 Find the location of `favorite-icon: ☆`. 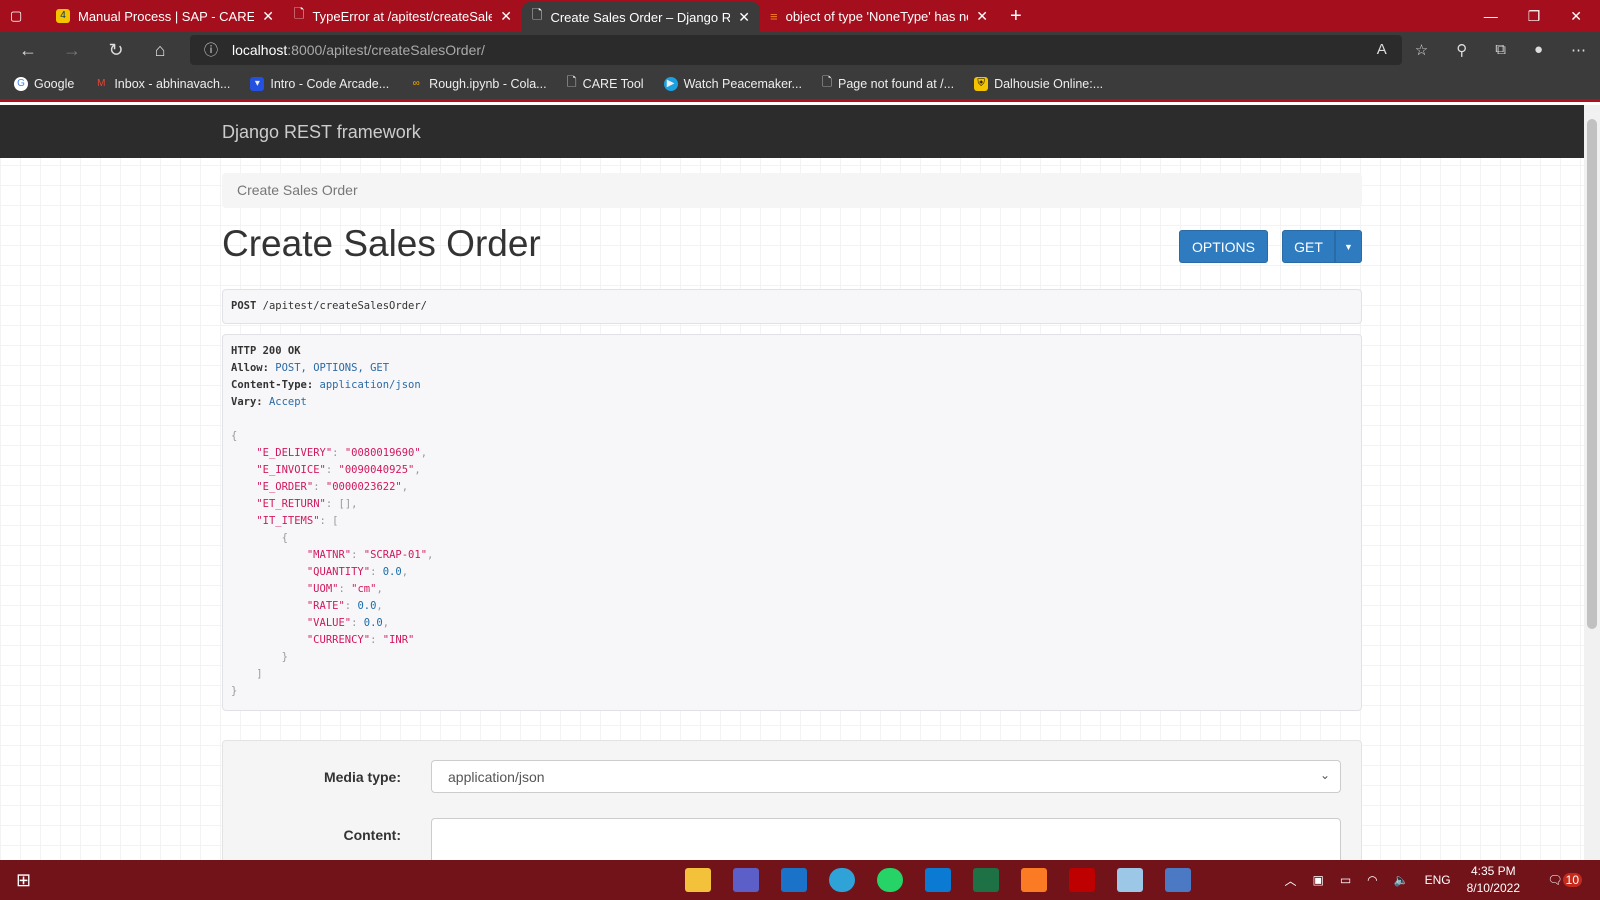

favorite-icon: ☆ is located at coordinates (1421, 50).